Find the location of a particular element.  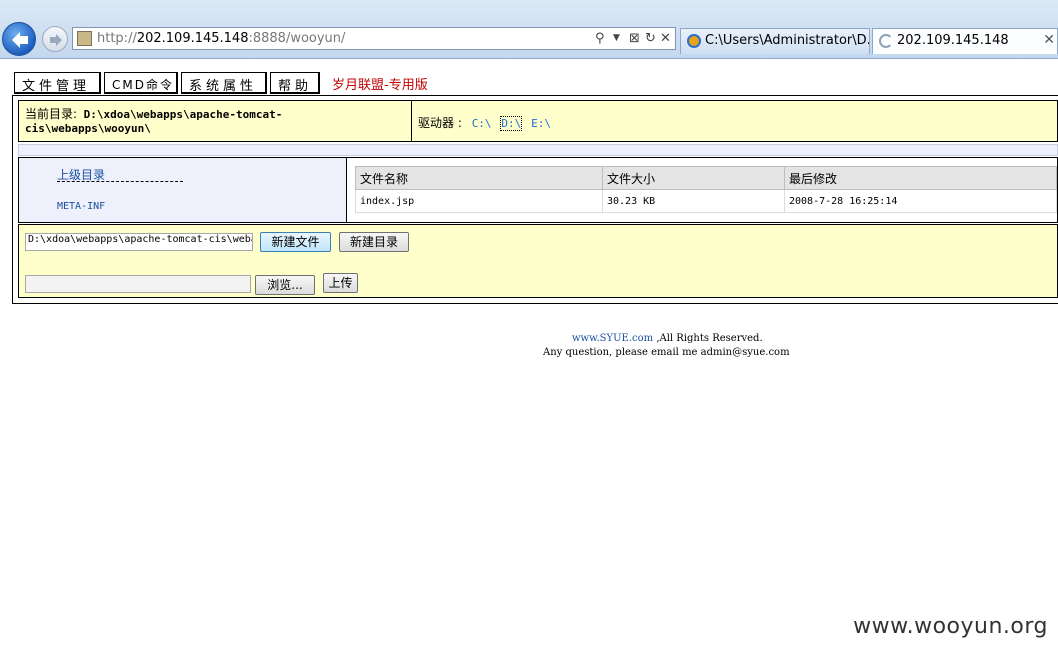

directory-tree: 上级目录 META-INF is located at coordinates (183, 190).